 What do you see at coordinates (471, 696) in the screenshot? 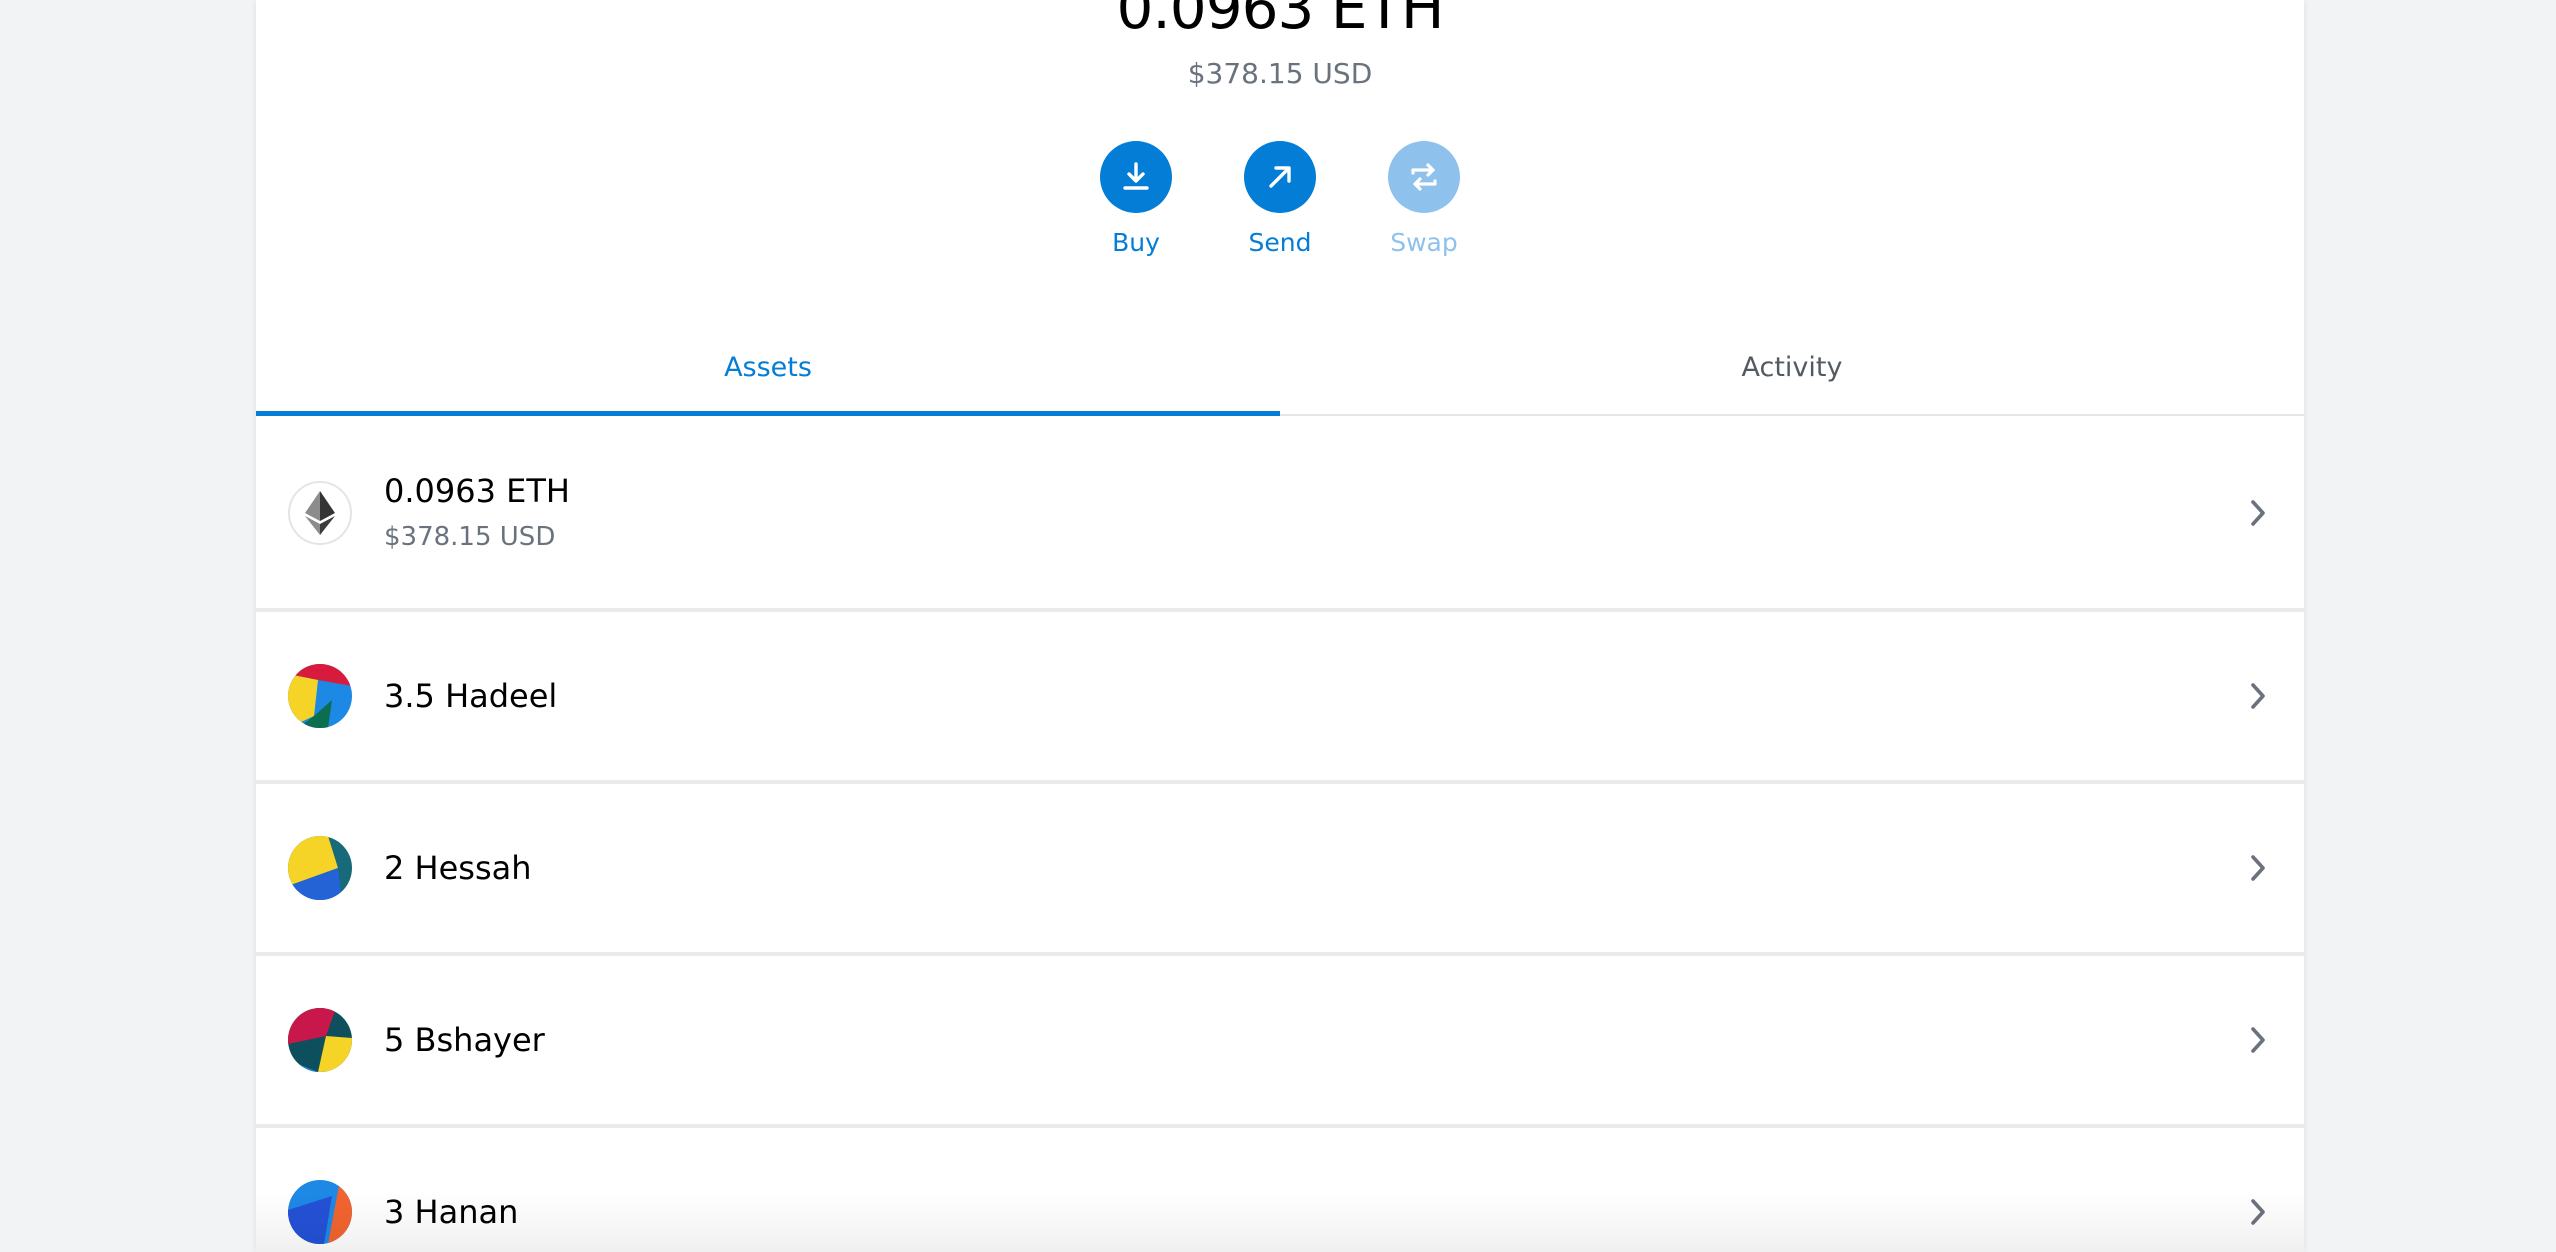
I see `asset-amount: 3.5 Hadeel` at bounding box center [471, 696].